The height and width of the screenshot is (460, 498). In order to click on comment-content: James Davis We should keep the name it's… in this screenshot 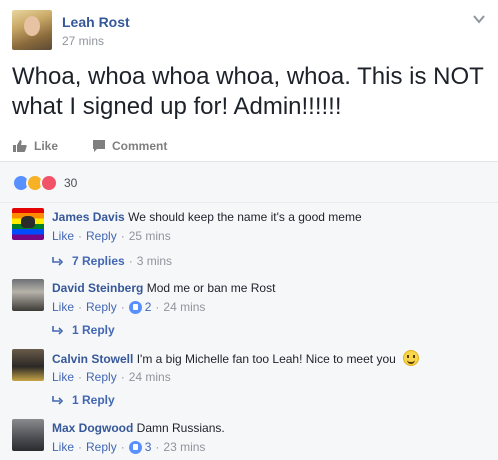, I will do `click(272, 217)`.